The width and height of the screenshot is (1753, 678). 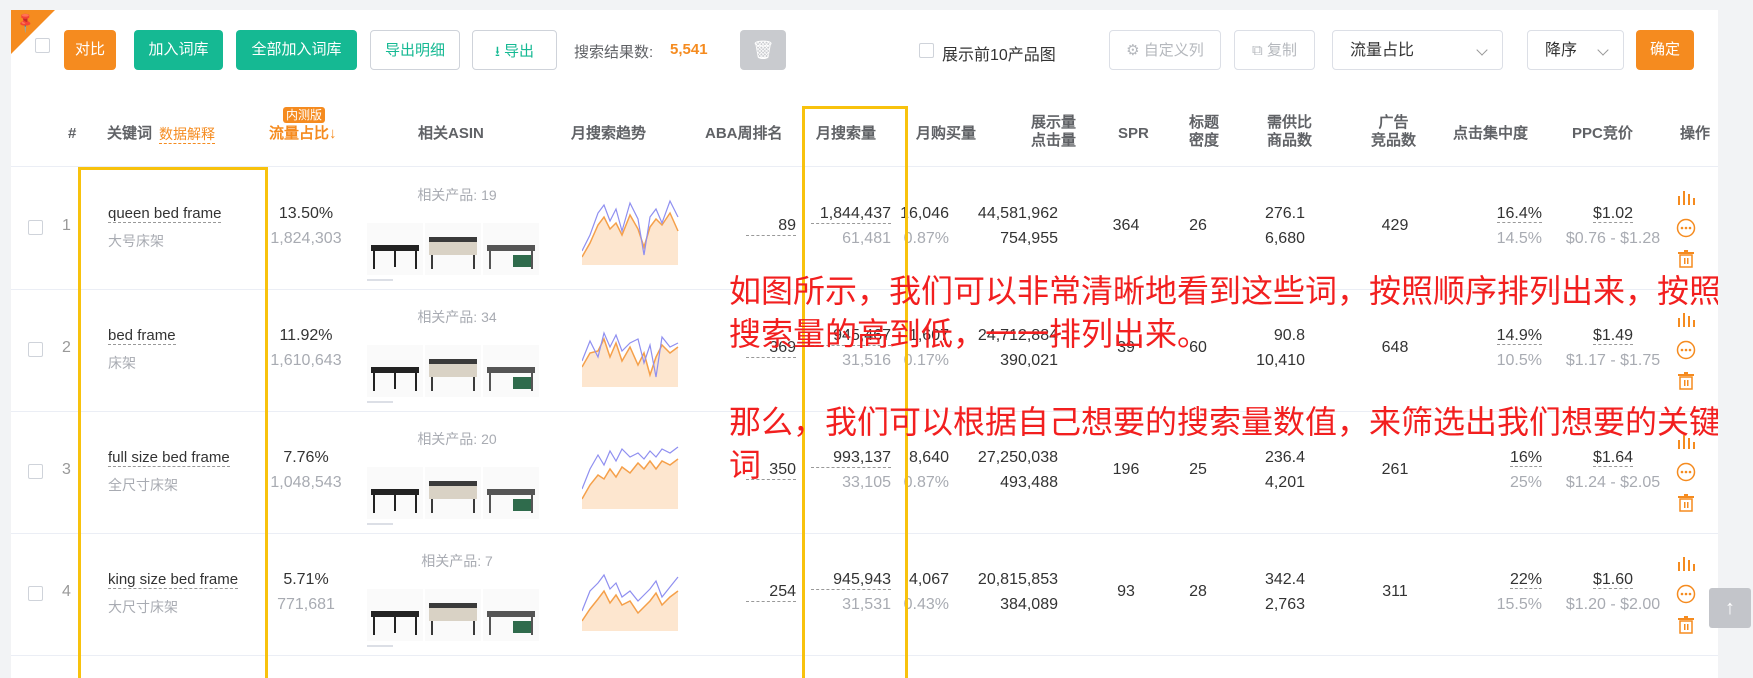 I want to click on copy-button: ⧉ 复制, so click(x=1274, y=50).